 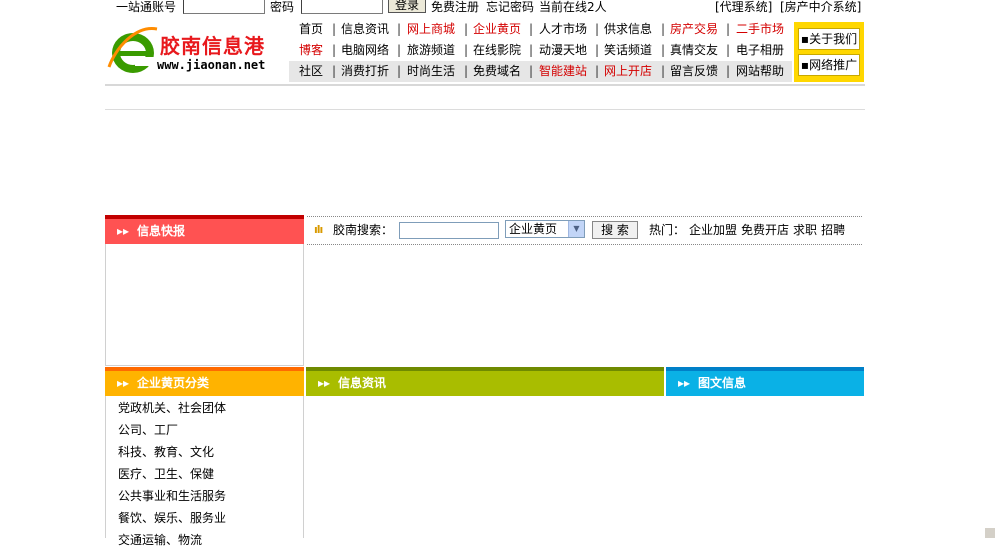 I want to click on info-news-header: ▸▸ 信息资讯, so click(x=485, y=381).